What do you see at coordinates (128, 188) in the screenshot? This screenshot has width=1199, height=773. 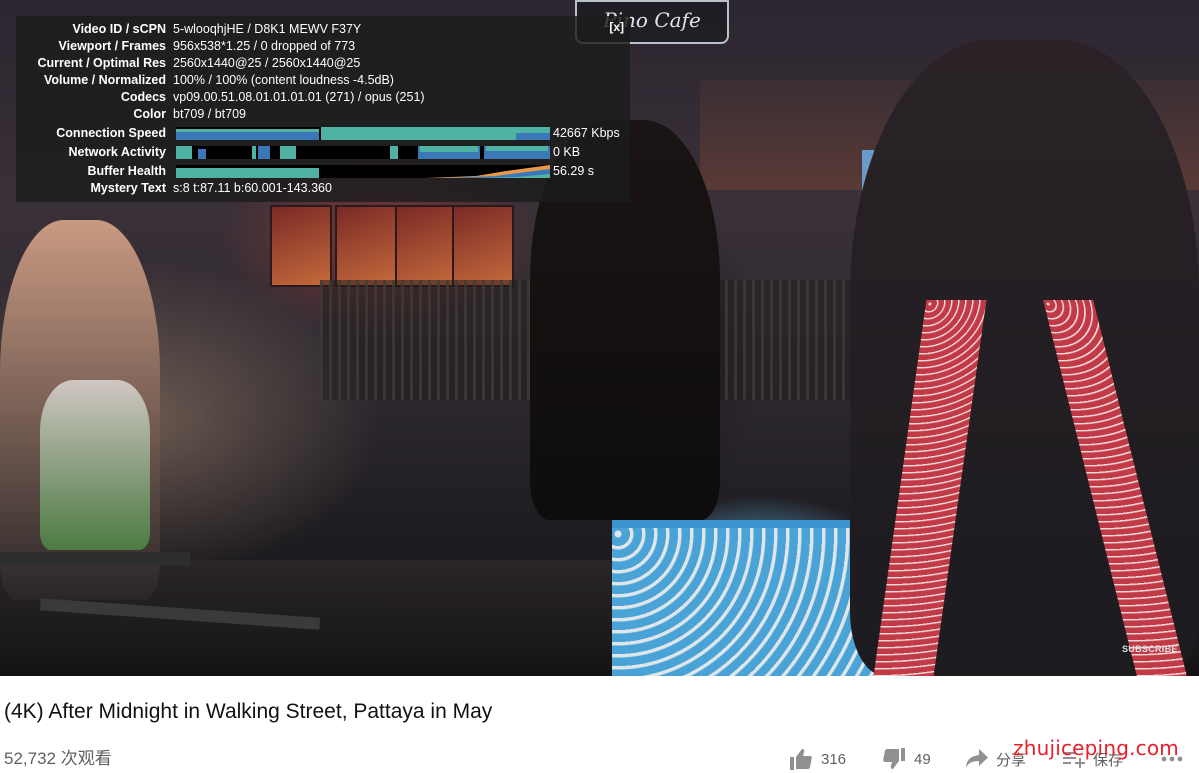 I see `stat-label: Mystery Text` at bounding box center [128, 188].